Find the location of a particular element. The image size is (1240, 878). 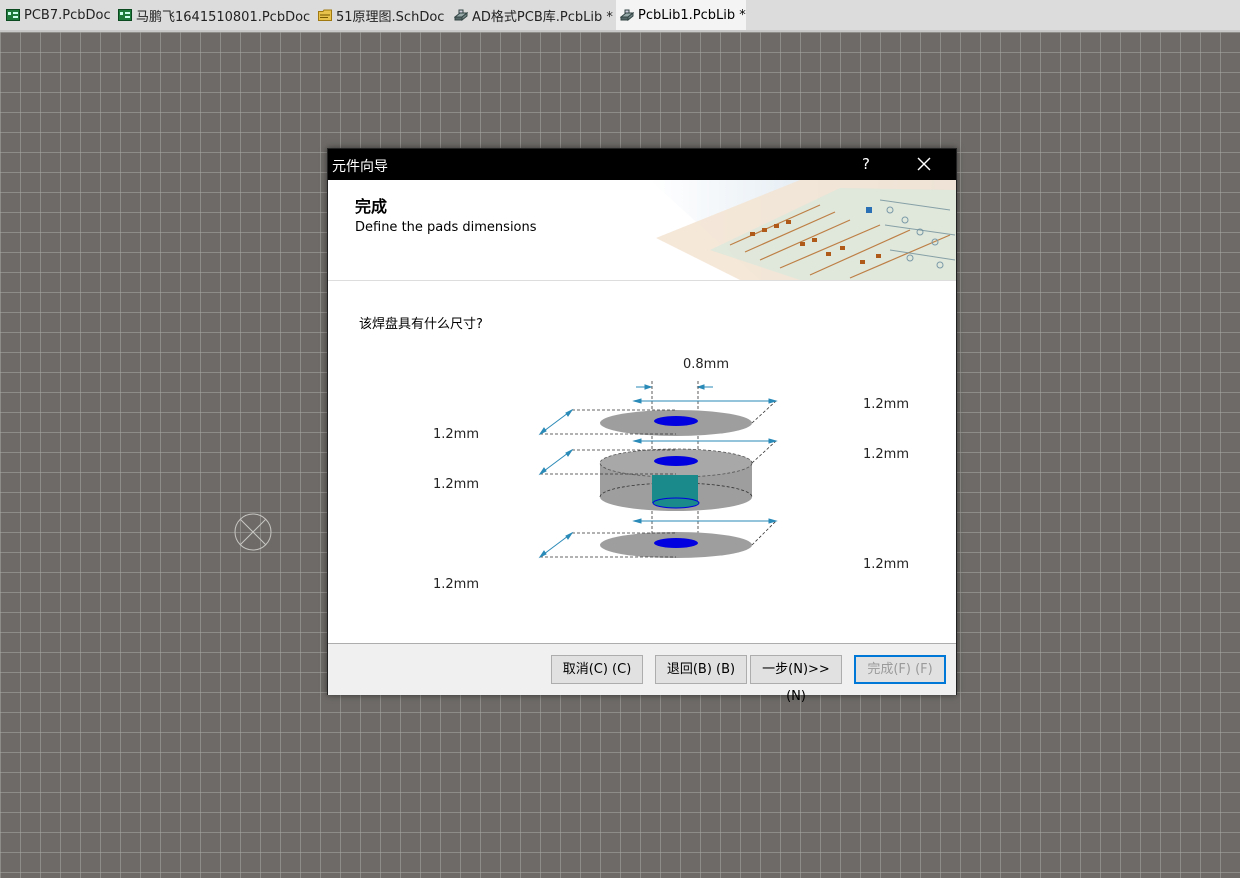

pad-size-question: 该焊盘具有什么尺寸? is located at coordinates (421, 324).